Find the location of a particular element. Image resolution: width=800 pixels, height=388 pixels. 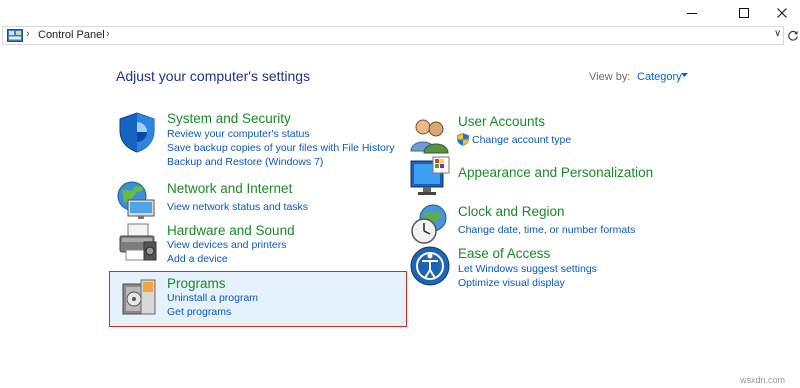

view-by-label: View by: is located at coordinates (610, 77).